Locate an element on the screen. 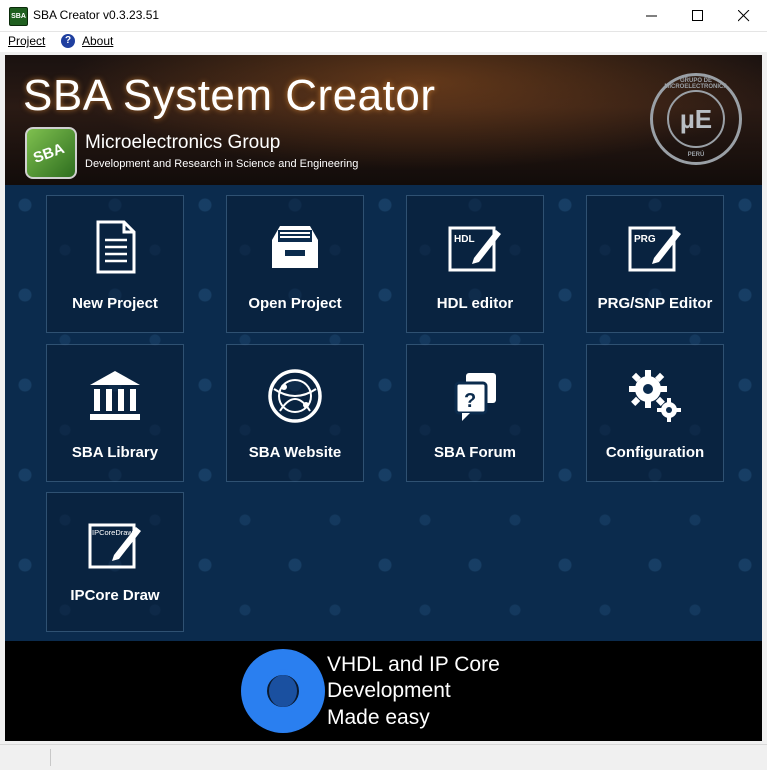  tile-label: SBA Website is located at coordinates (295, 452).